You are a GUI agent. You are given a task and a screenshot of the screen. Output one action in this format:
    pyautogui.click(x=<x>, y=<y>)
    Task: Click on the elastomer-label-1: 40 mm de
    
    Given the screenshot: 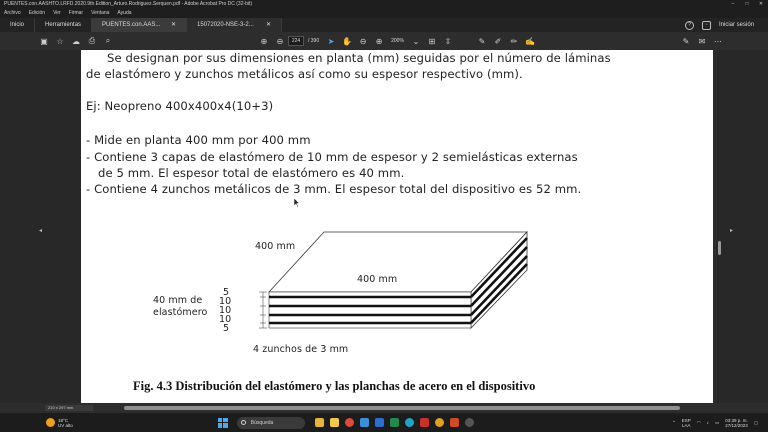 What is the action you would take?
    pyautogui.click(x=178, y=300)
    